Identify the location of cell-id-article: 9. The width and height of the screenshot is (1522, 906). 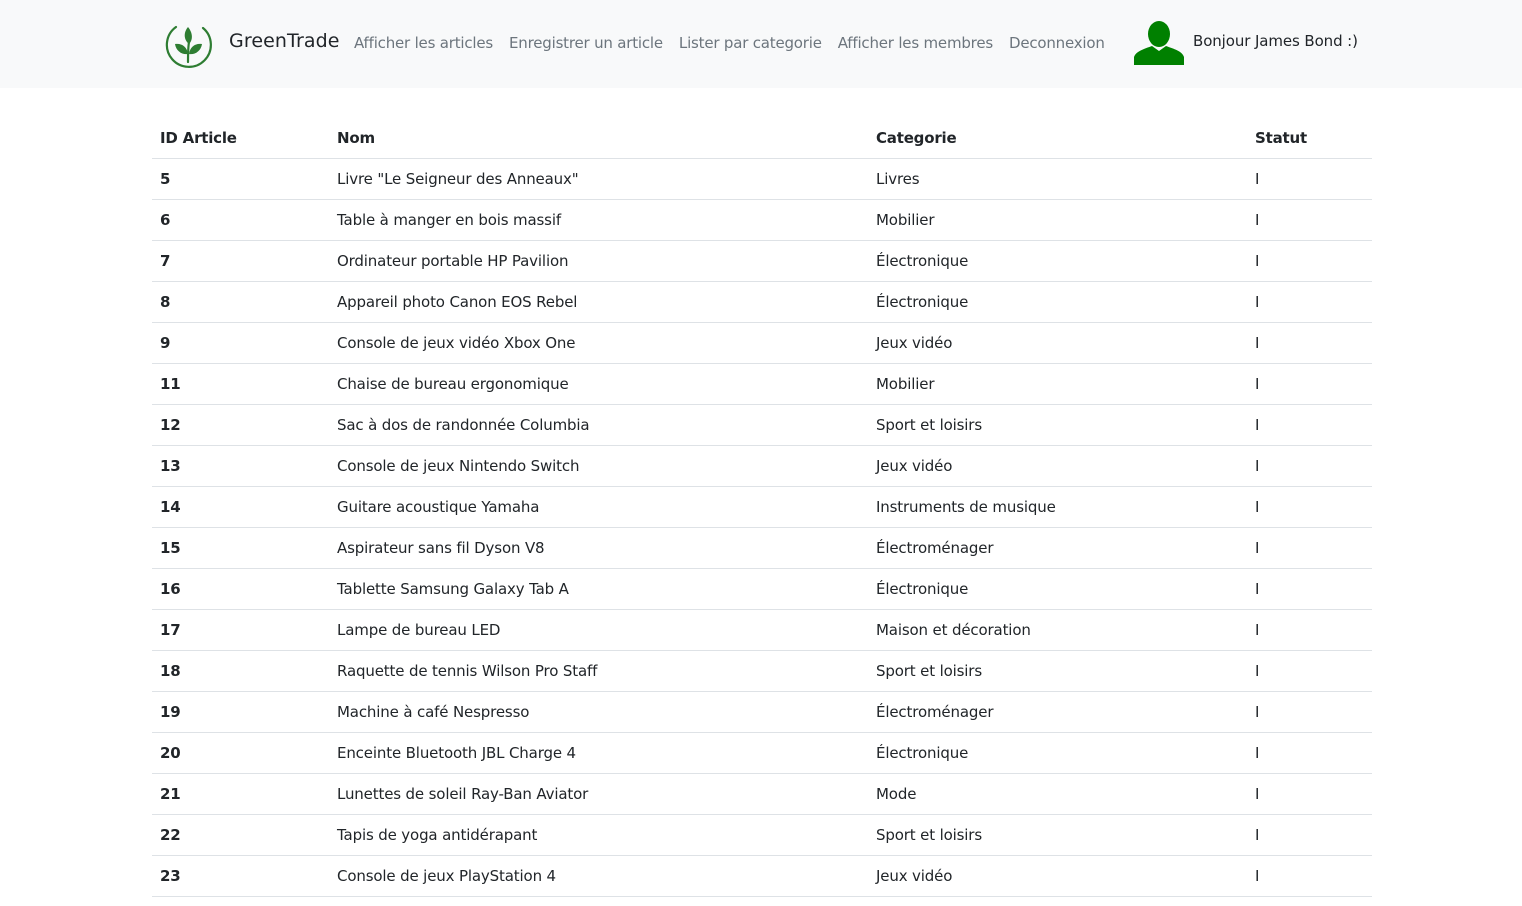
(240, 343).